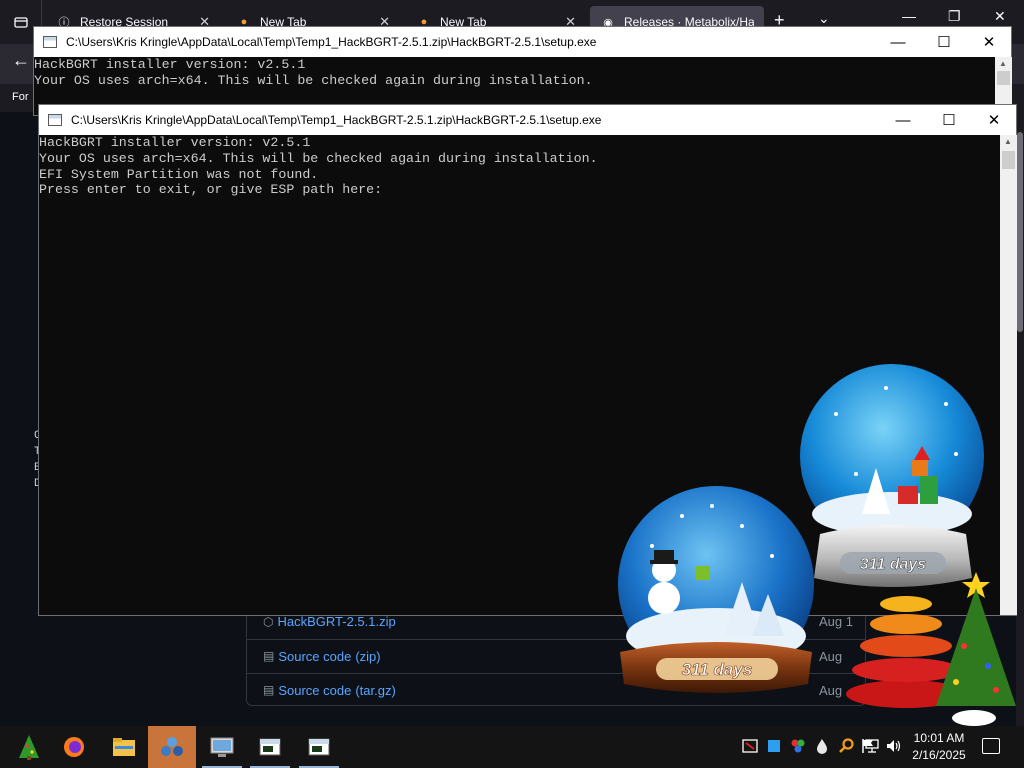 The width and height of the screenshot is (1024, 768). What do you see at coordinates (664, 598) in the screenshot?
I see `snowman-icon` at bounding box center [664, 598].